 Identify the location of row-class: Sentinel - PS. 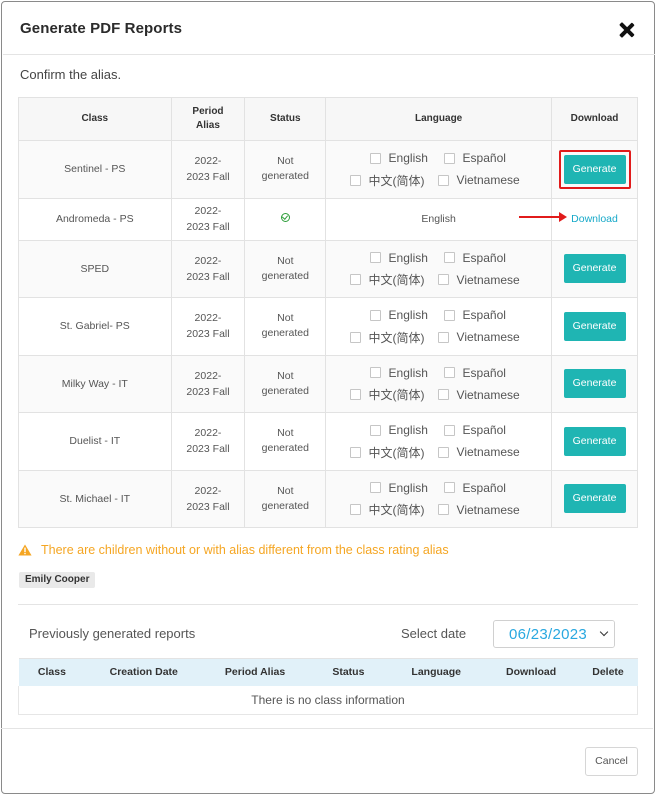
(95, 169).